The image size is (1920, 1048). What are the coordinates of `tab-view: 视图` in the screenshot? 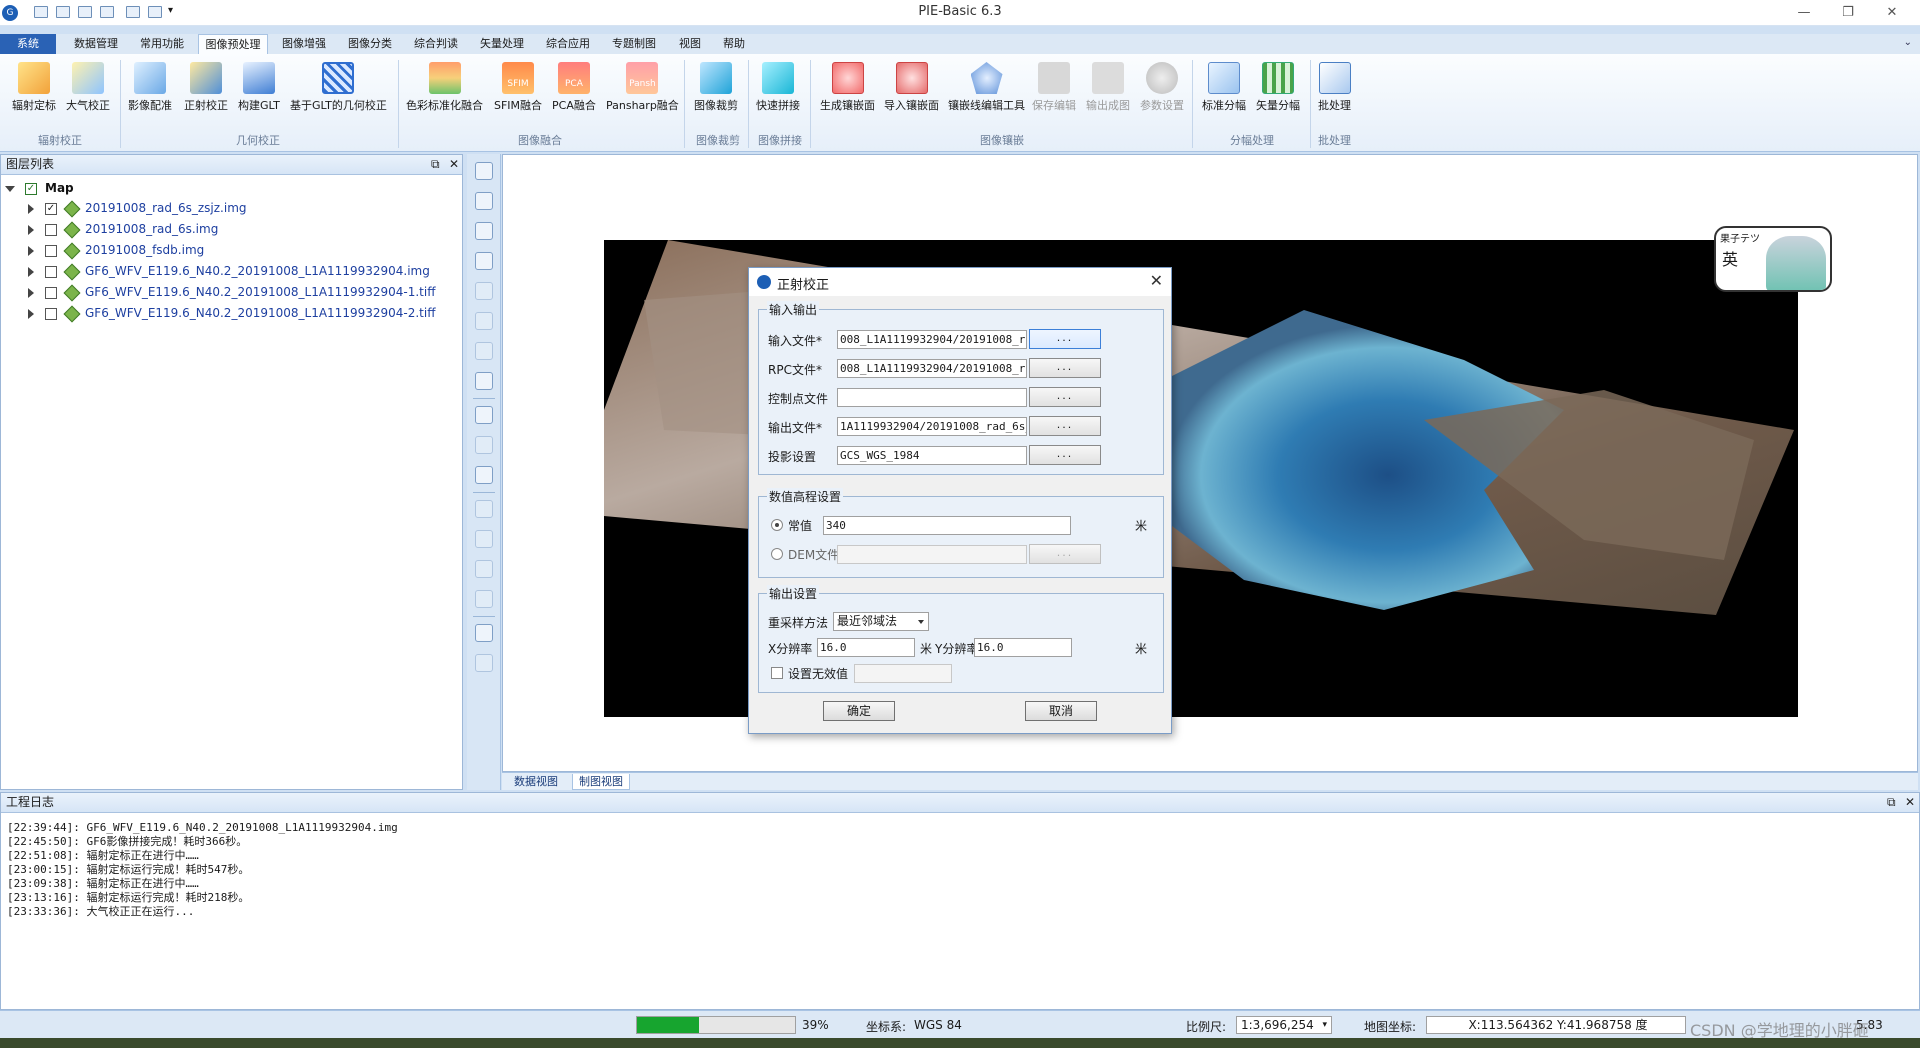 It's located at (690, 44).